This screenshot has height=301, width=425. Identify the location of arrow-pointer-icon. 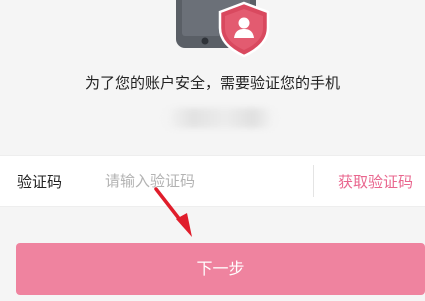
(173, 212).